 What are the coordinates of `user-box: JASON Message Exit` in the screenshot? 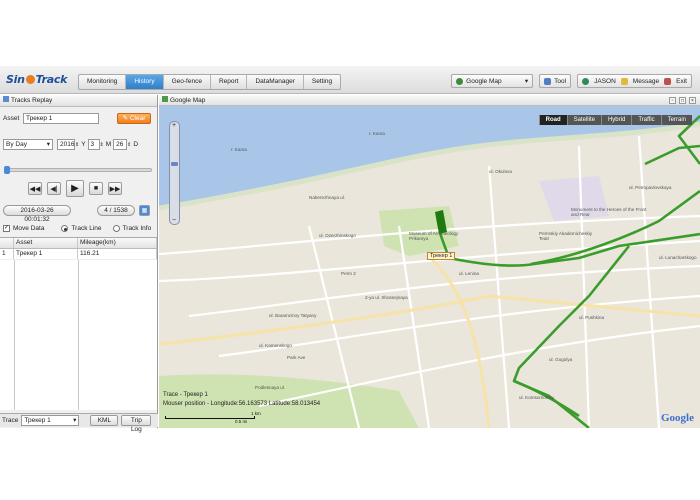 It's located at (634, 81).